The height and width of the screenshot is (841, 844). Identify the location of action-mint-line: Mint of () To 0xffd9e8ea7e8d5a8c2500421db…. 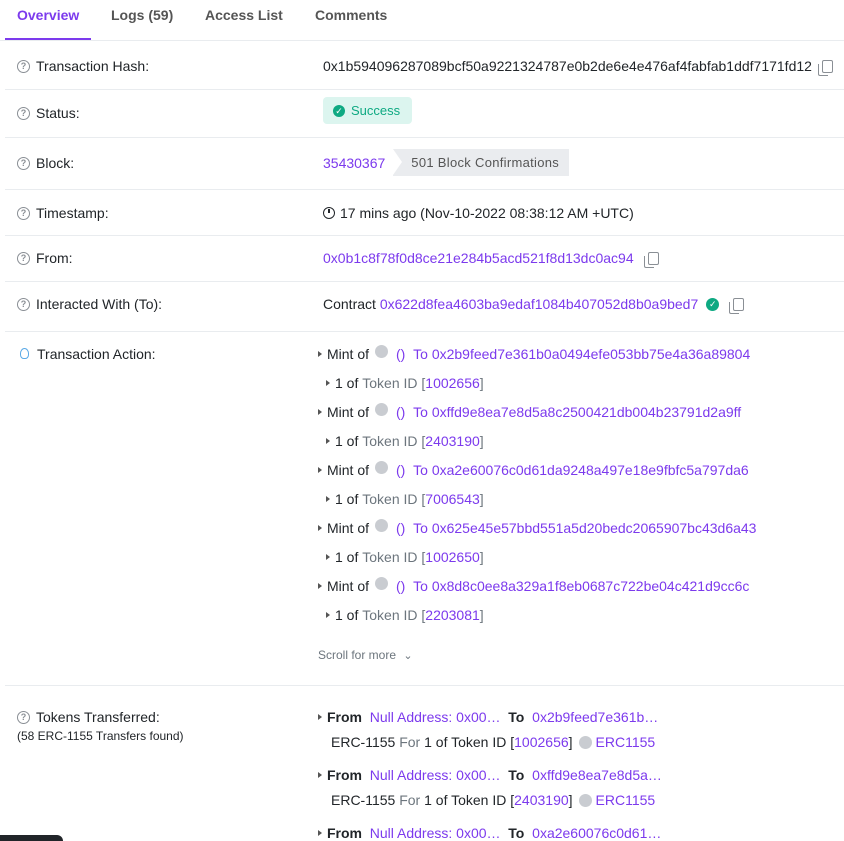
(529, 411).